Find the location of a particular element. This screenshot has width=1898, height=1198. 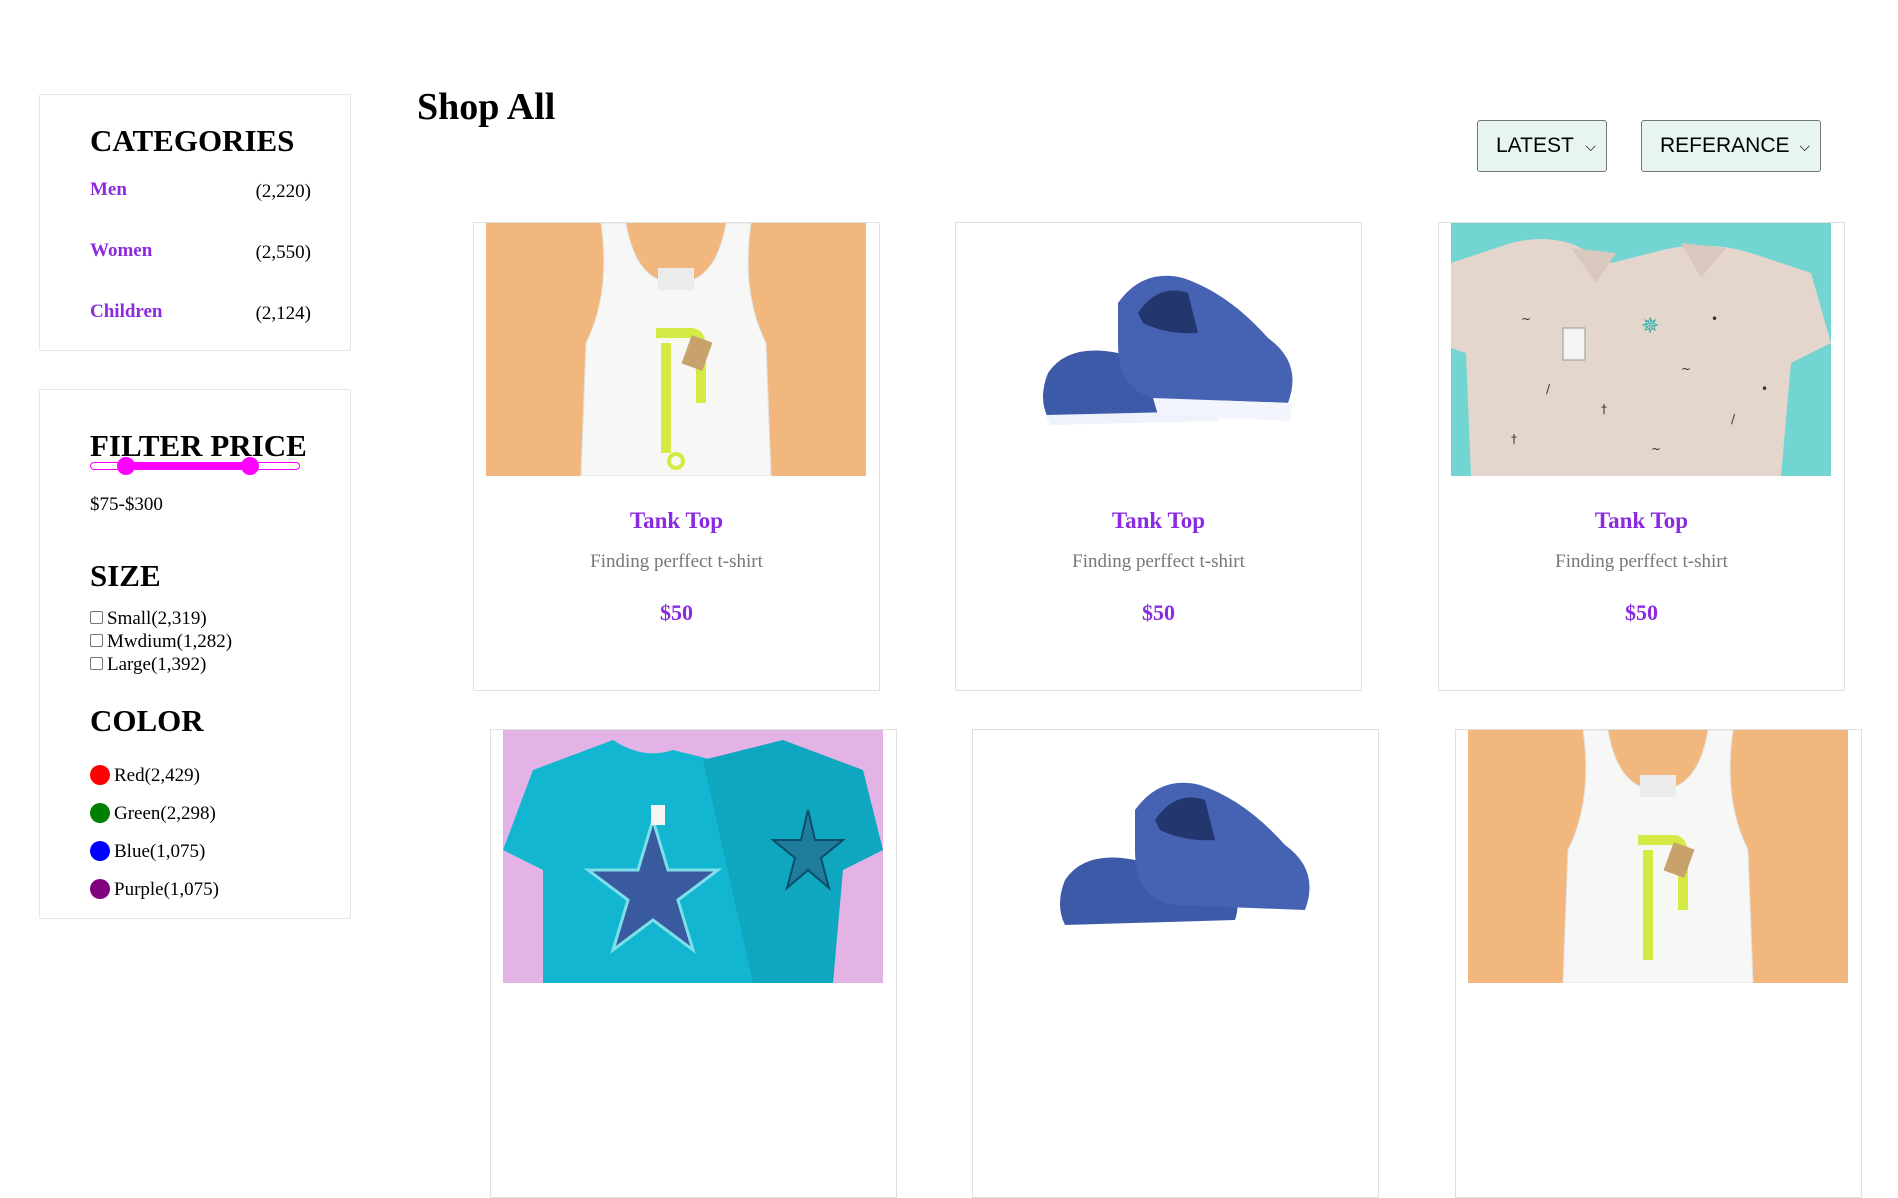

color-option-purple: Purple(1,075) is located at coordinates (154, 891).